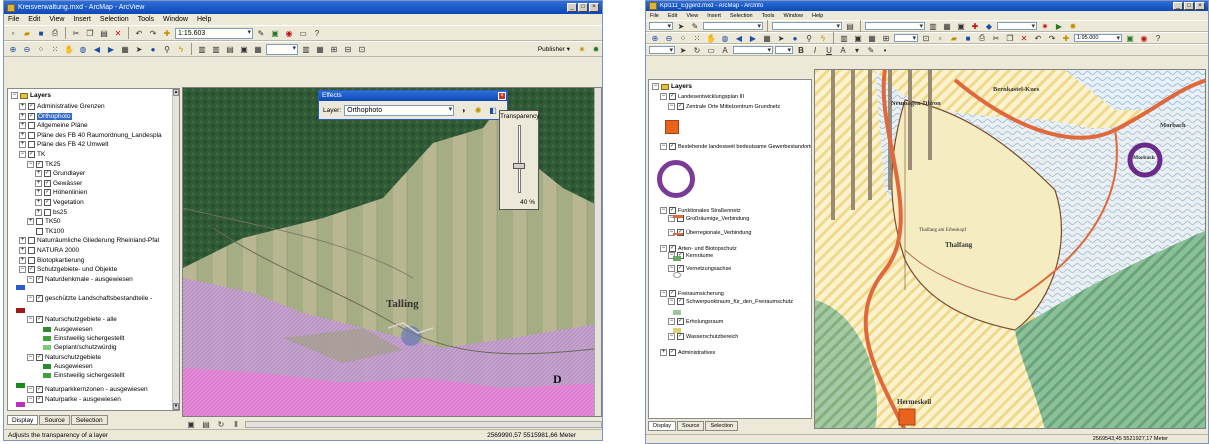  I want to click on hyperlink-icon: ϟ, so click(823, 38).